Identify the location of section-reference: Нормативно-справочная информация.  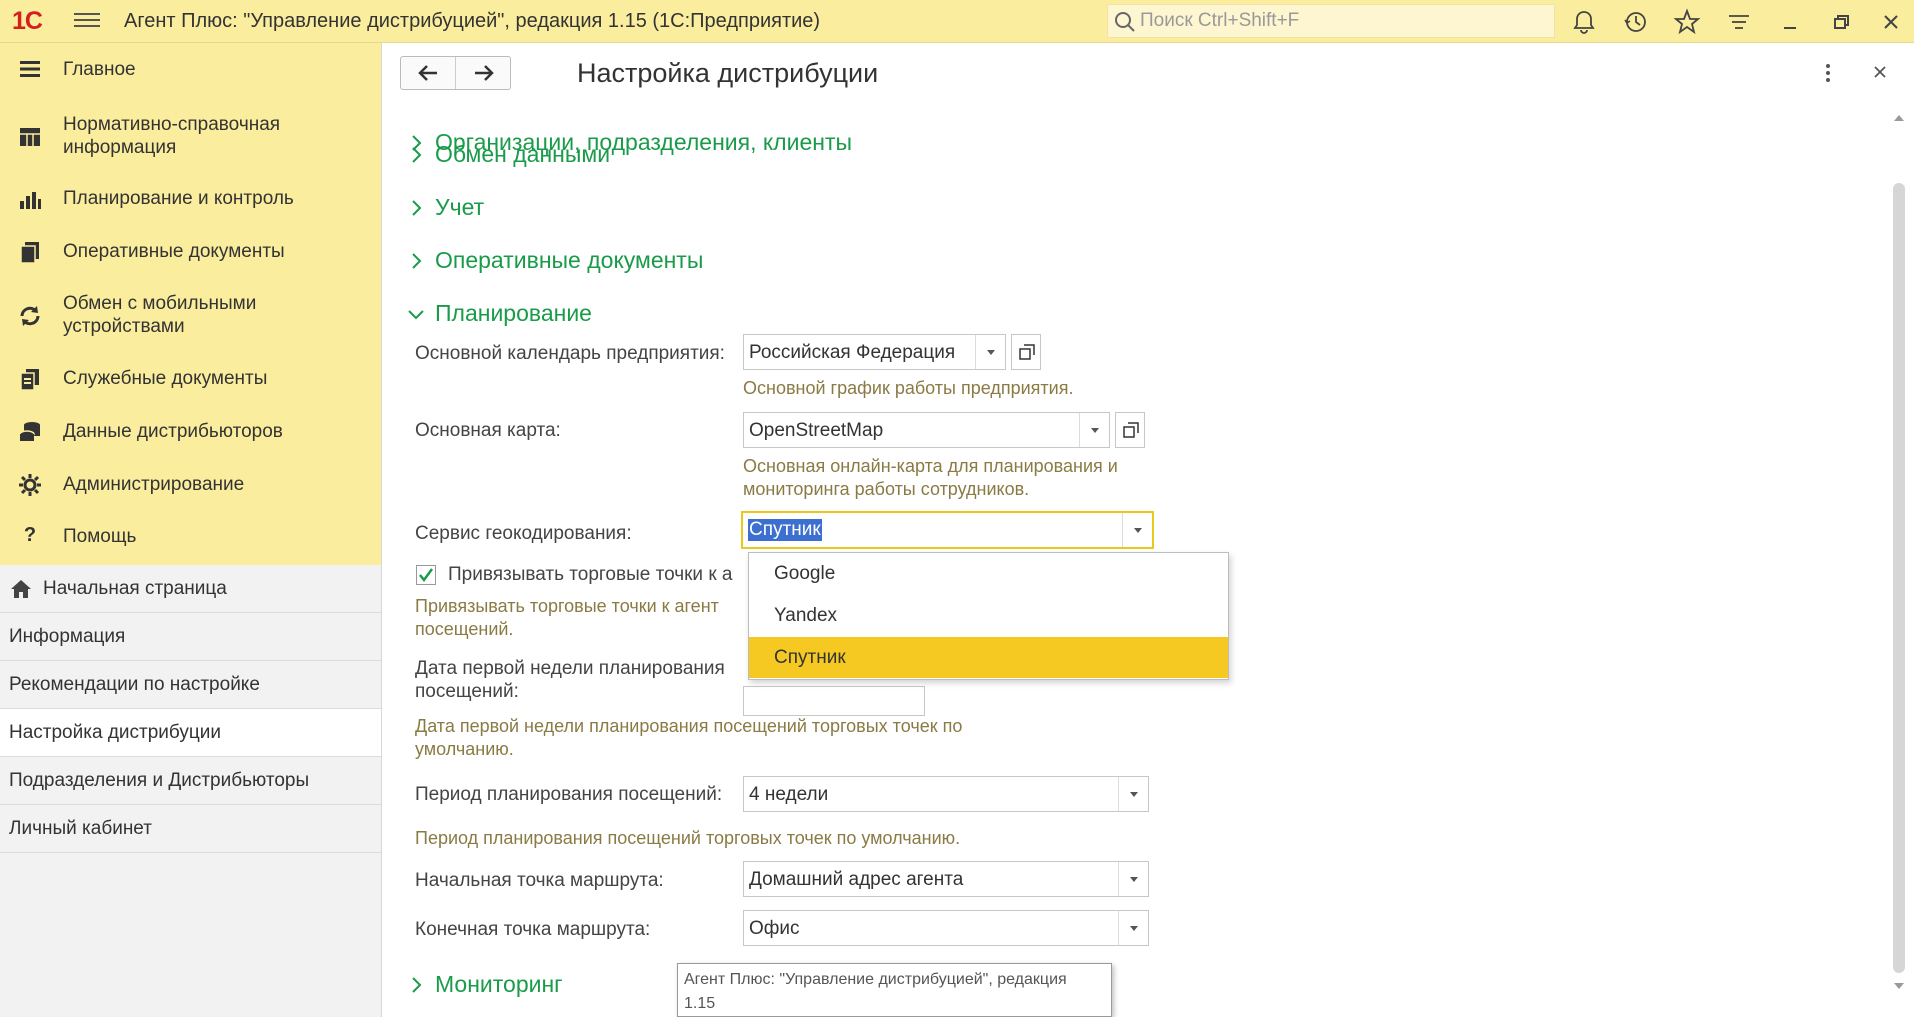
(190, 139).